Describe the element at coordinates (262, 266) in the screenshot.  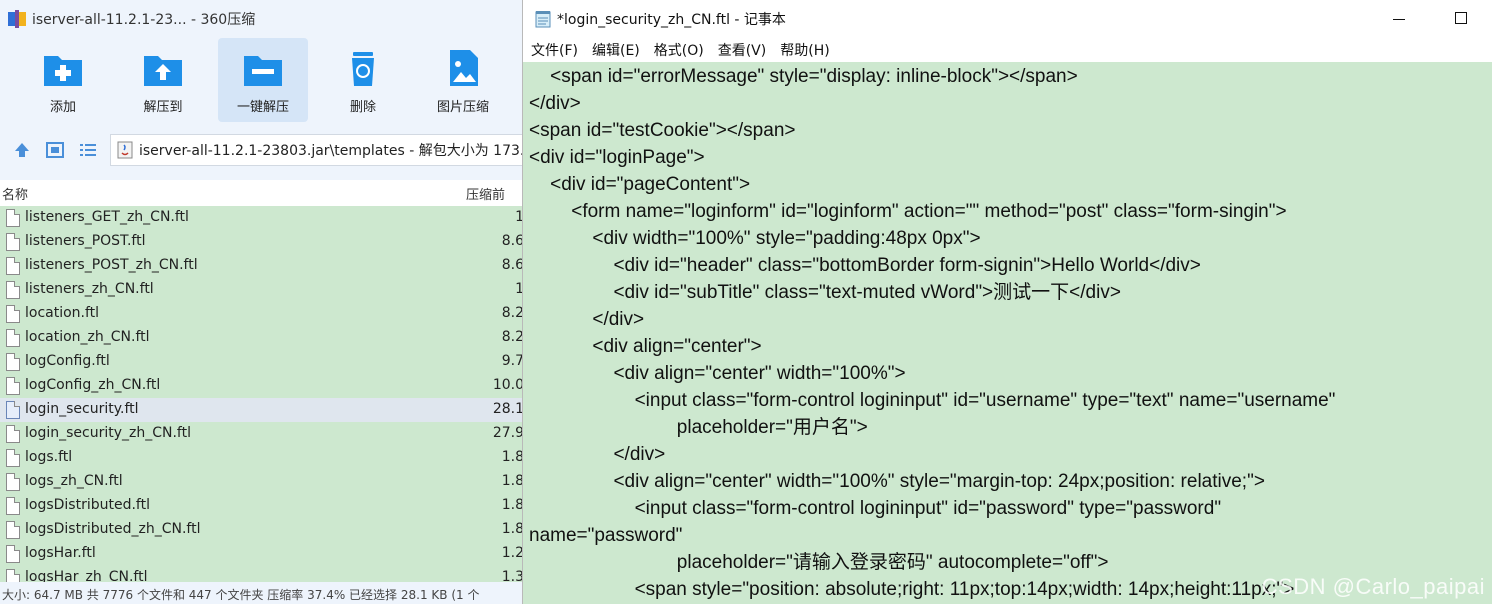
I see `file-row: listeners_POST_zh_CN.ftl 8.6` at that location.